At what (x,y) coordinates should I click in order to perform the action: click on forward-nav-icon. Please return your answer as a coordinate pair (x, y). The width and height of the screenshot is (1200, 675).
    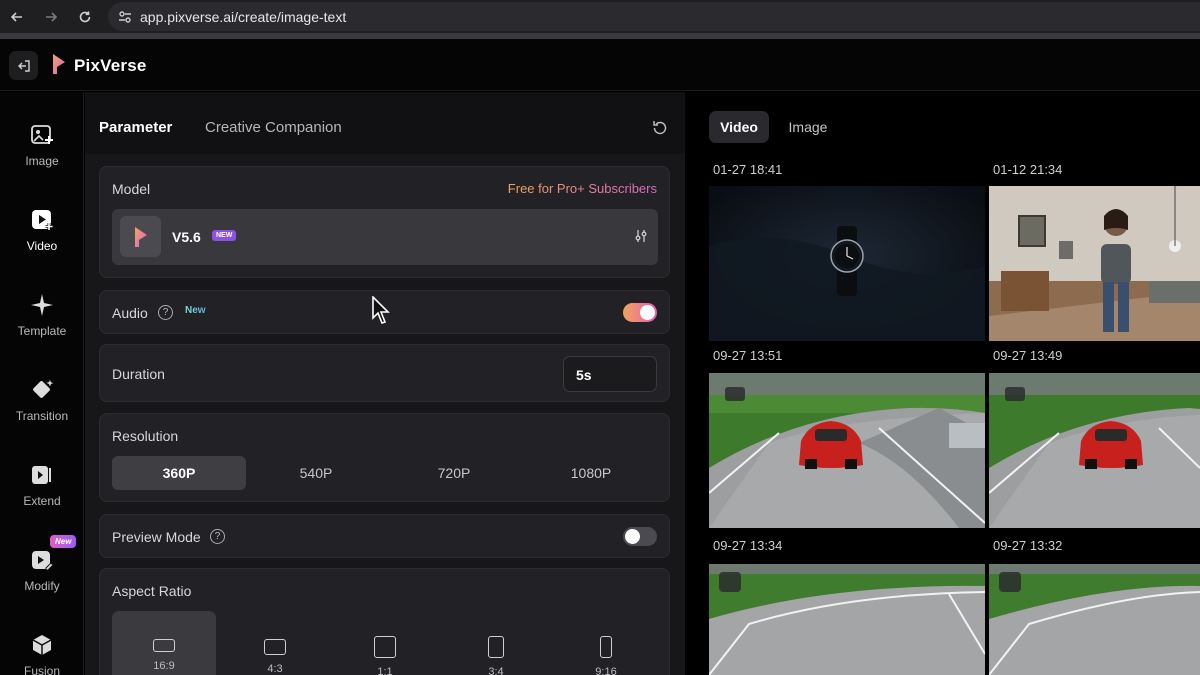
    Looking at the image, I should click on (51, 17).